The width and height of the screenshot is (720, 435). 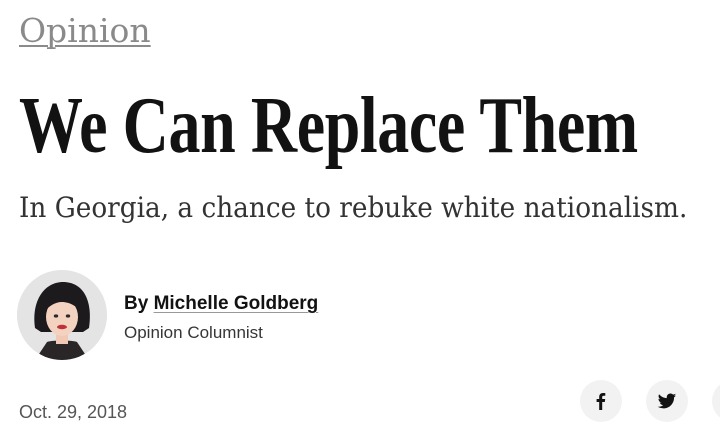 I want to click on author-role: Opinion Columnist, so click(x=193, y=332).